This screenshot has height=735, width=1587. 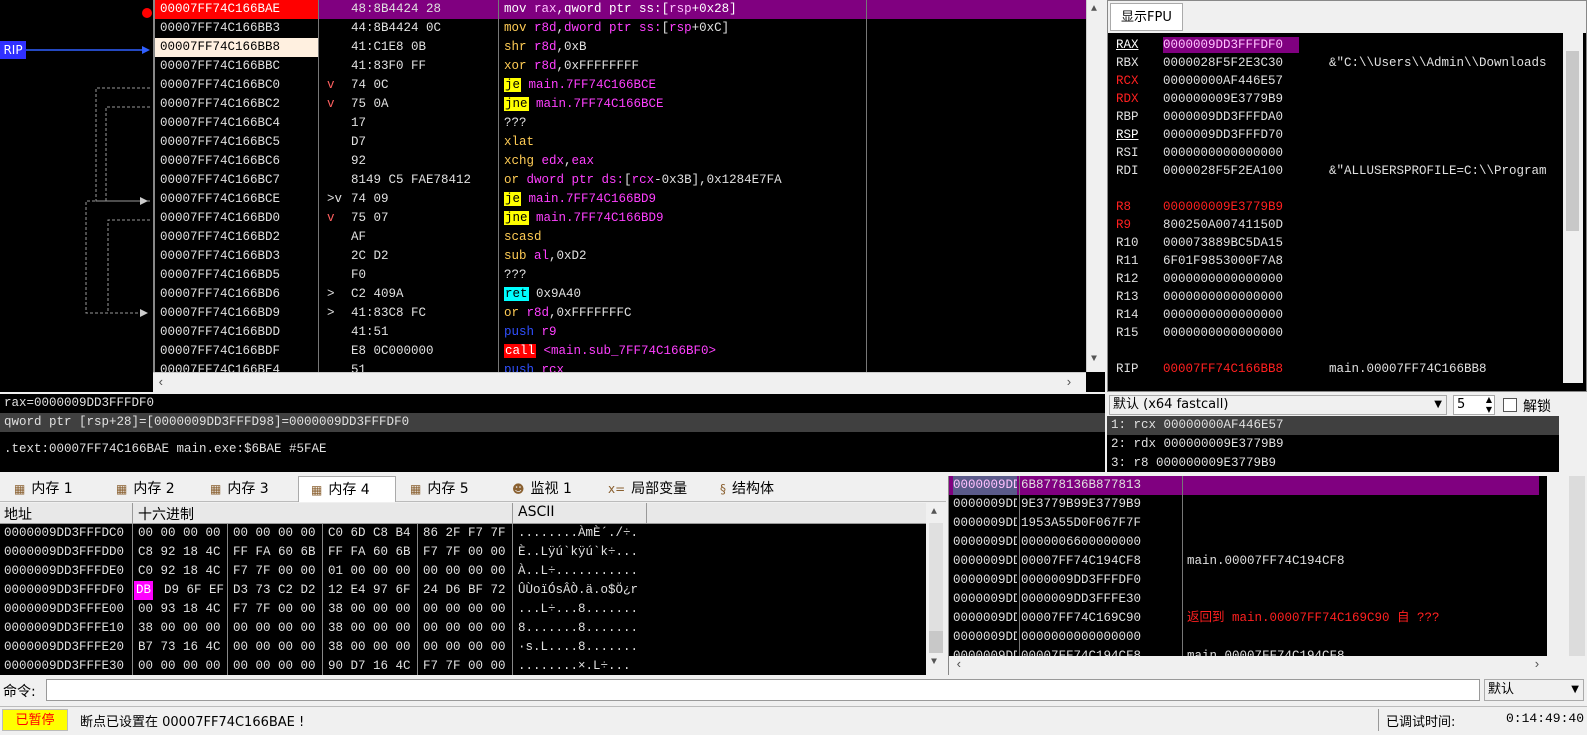 I want to click on argument-row: 2: rdx 000000009E3779B9, so click(x=1333, y=444).